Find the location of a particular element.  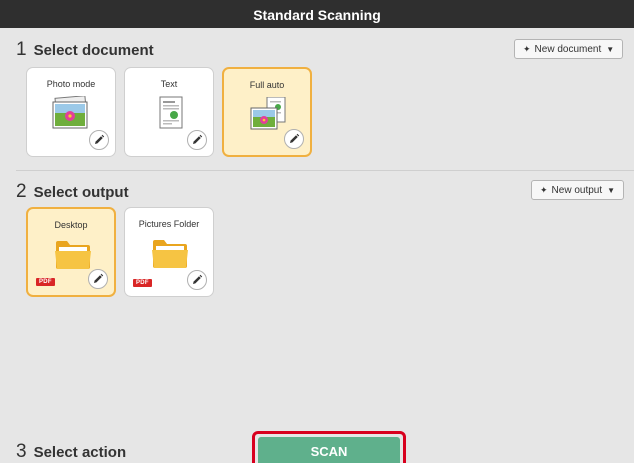

new-document-label: New document is located at coordinates (568, 49).